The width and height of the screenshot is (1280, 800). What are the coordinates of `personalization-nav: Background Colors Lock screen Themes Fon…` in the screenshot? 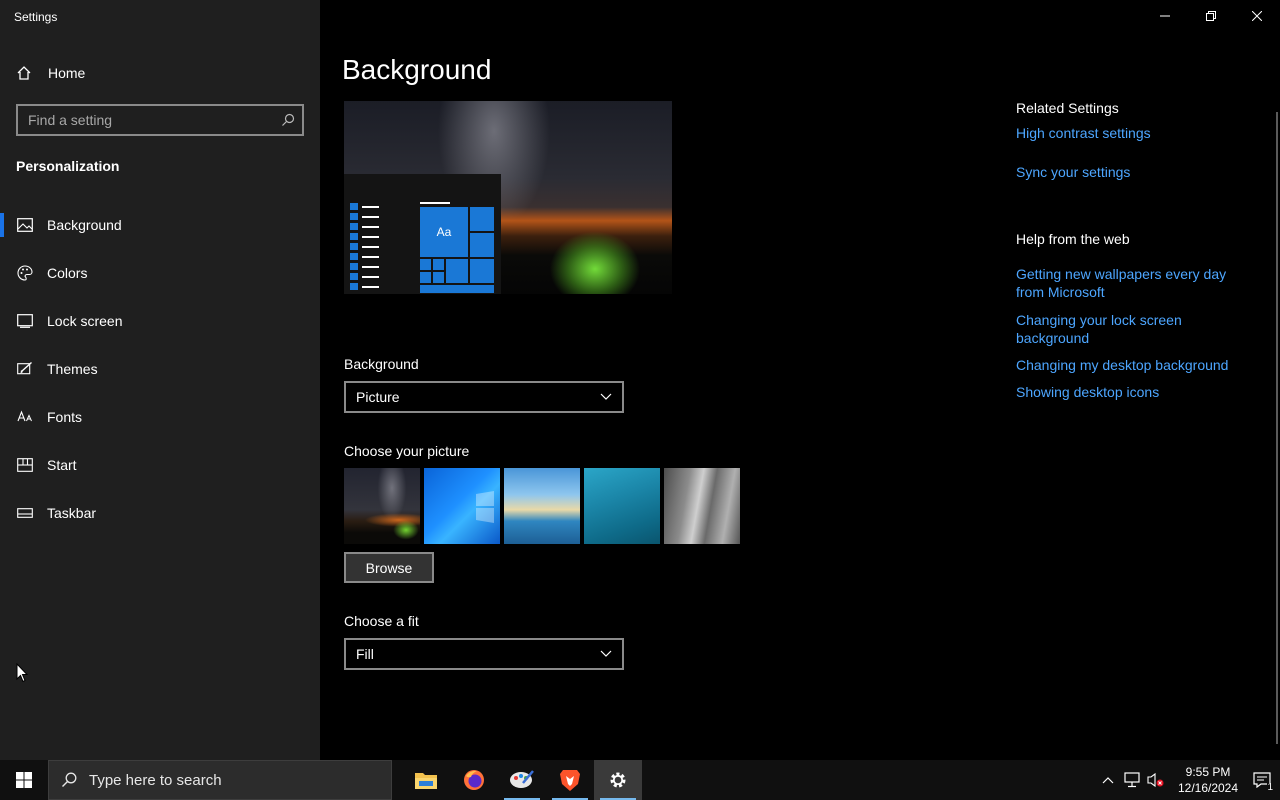 It's located at (160, 369).